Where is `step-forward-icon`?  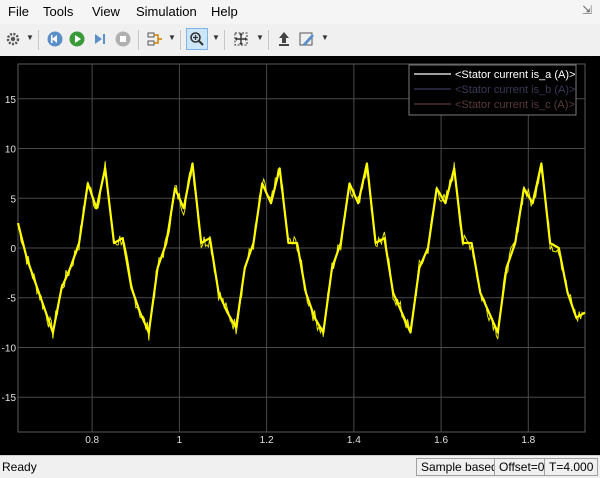
step-forward-icon is located at coordinates (100, 39).